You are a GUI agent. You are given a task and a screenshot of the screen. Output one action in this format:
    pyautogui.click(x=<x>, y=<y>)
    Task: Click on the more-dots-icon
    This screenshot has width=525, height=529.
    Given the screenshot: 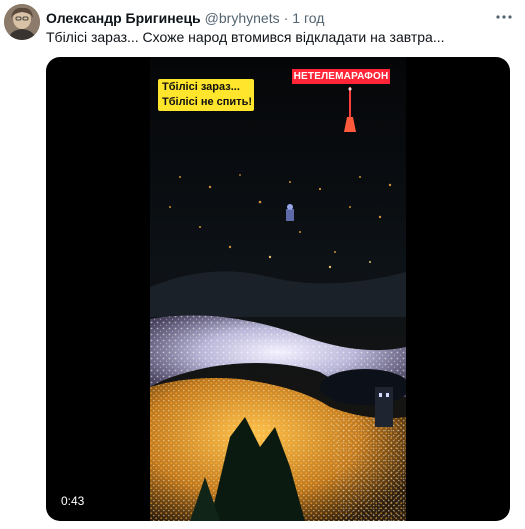 What is the action you would take?
    pyautogui.click(x=504, y=17)
    